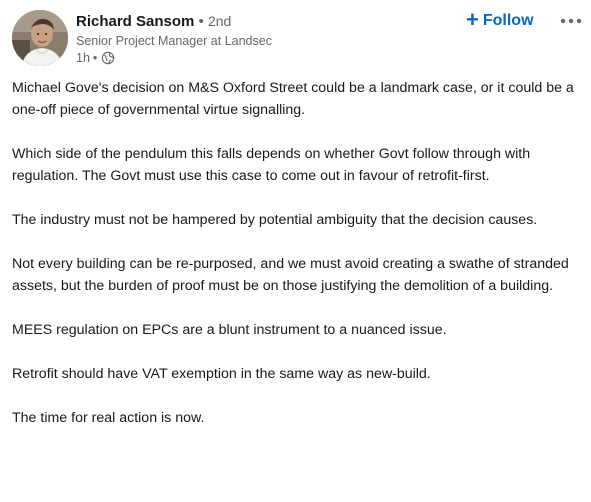  Describe the element at coordinates (108, 58) in the screenshot. I see `globe-icon` at that location.